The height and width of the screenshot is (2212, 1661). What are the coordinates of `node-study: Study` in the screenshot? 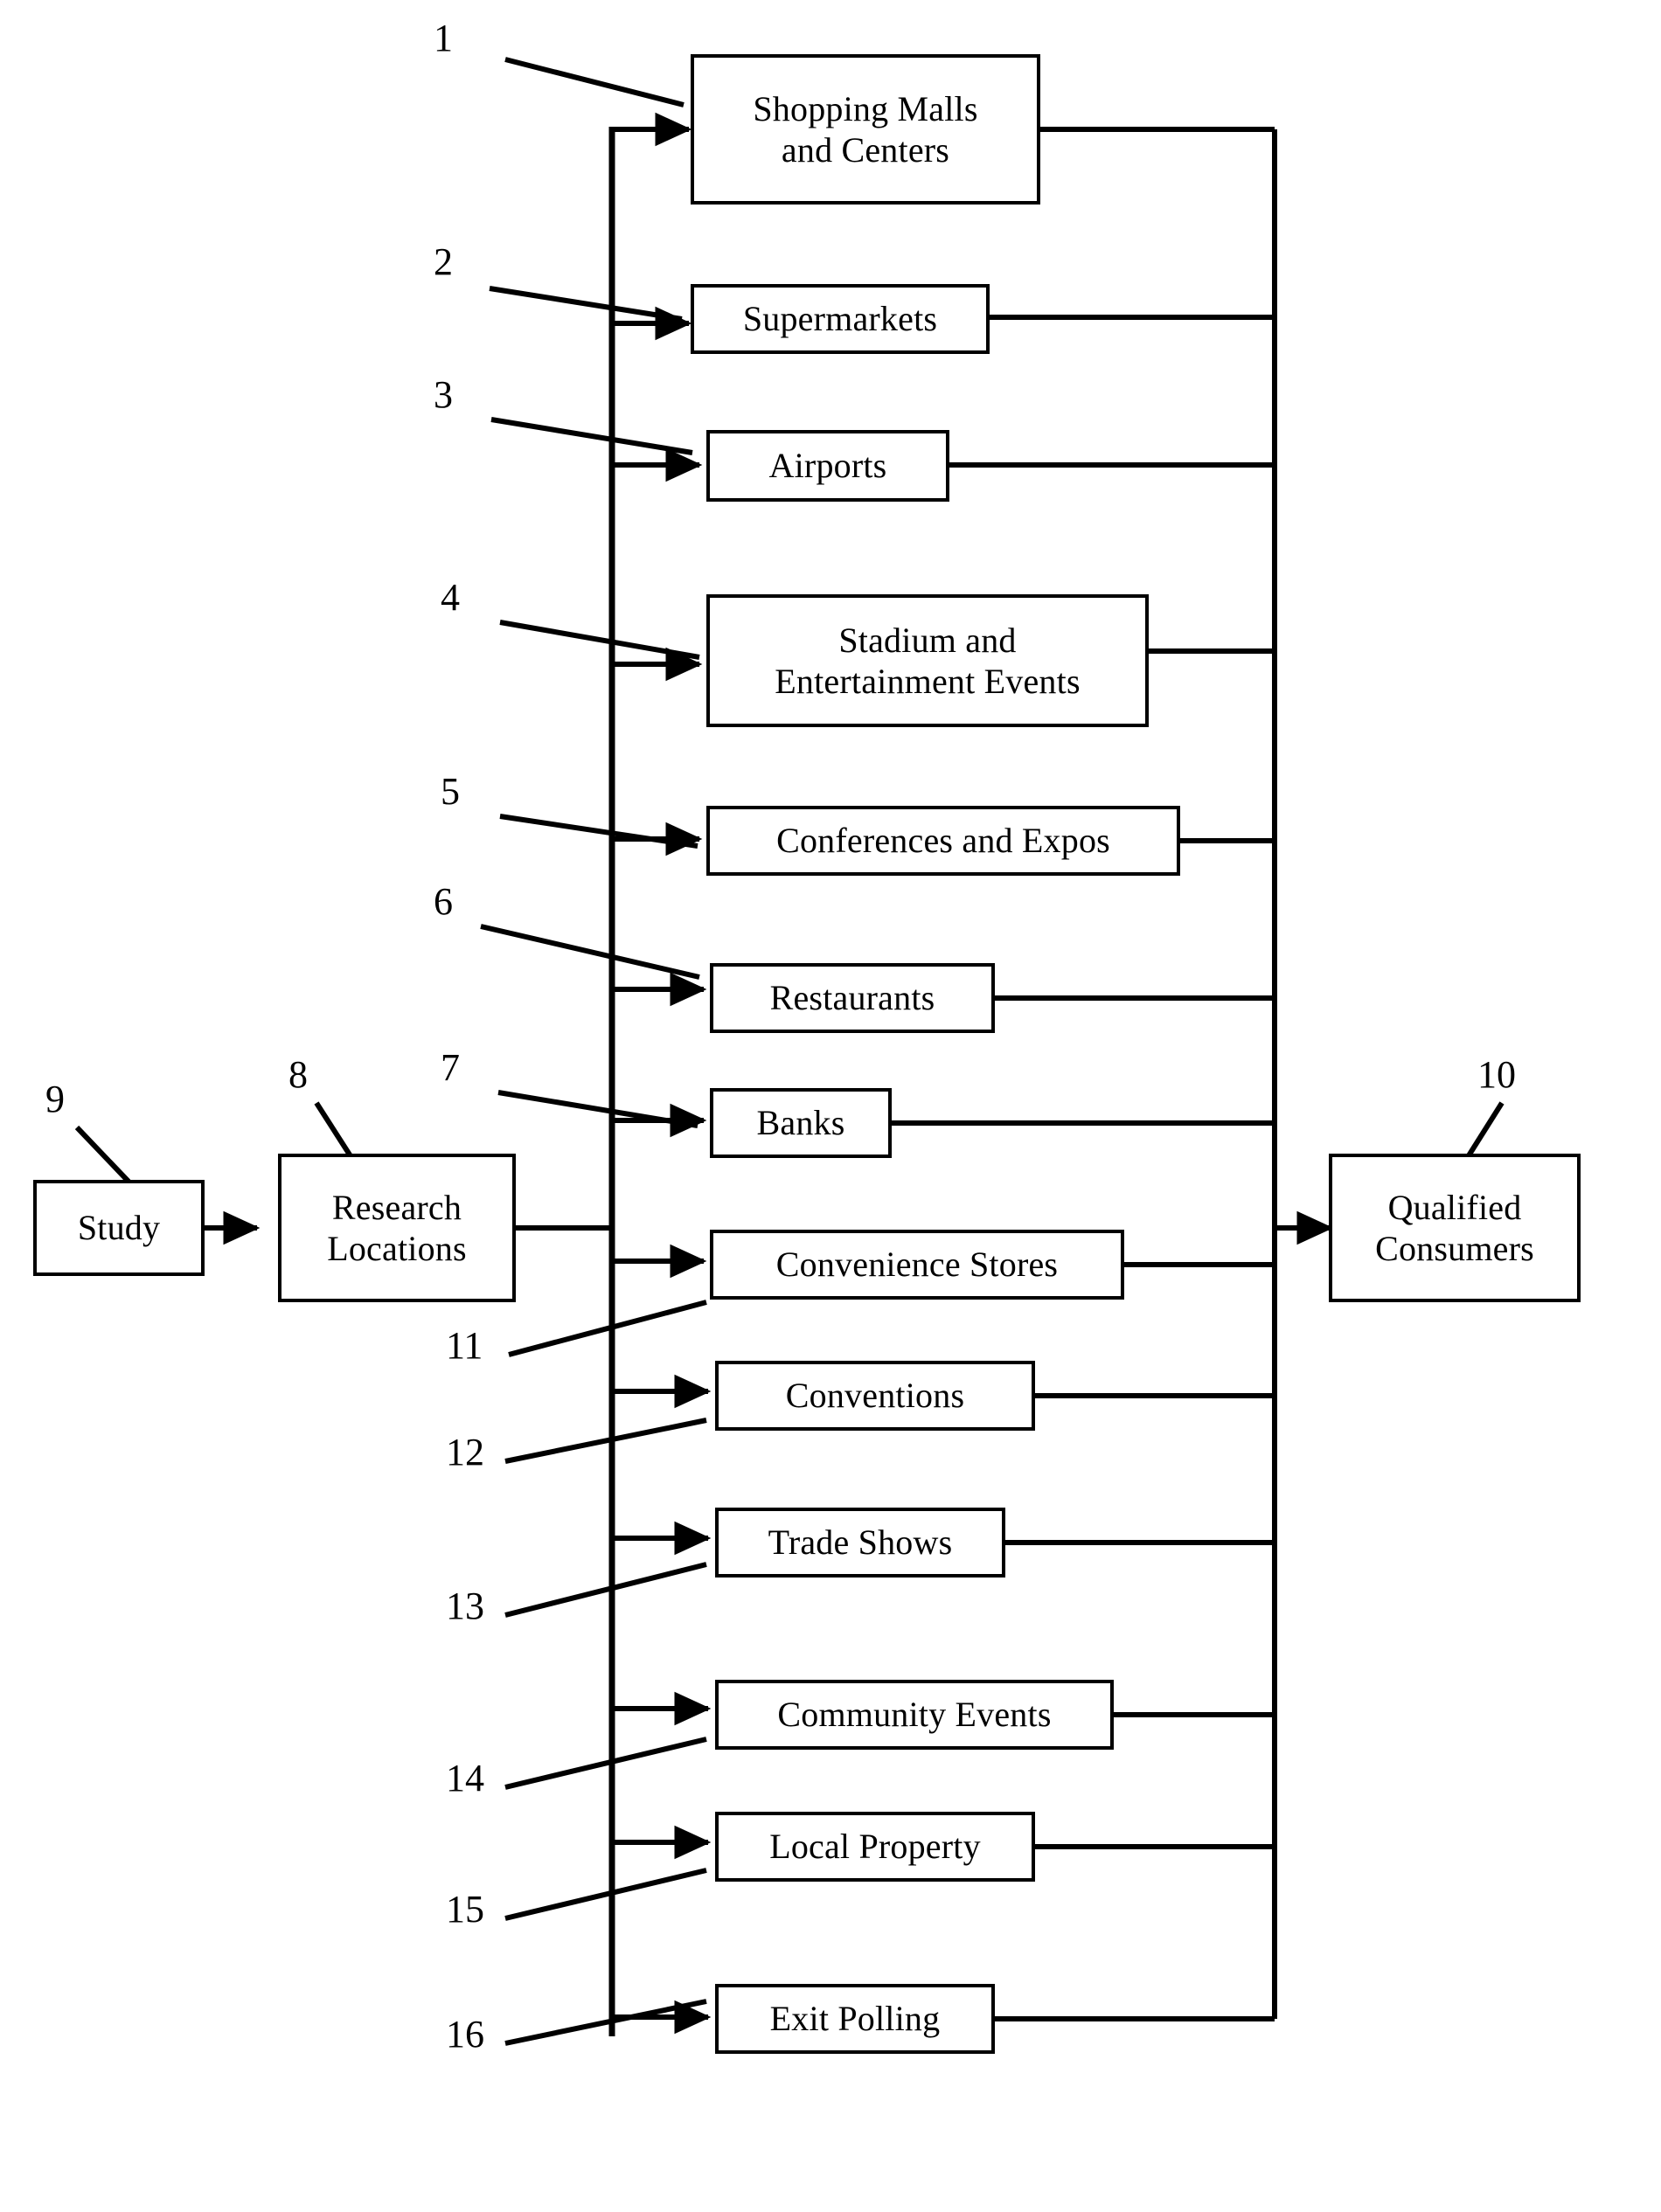 It's located at (119, 1228).